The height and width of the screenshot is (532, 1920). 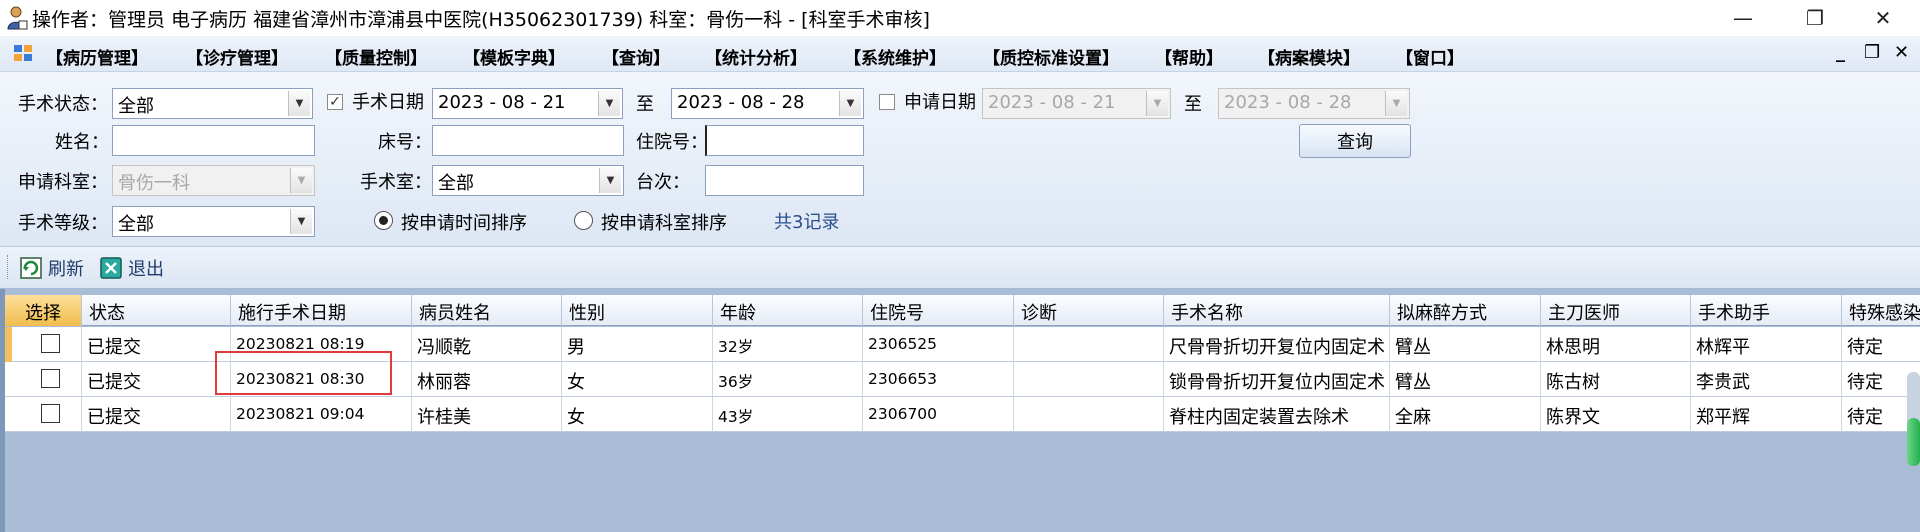 What do you see at coordinates (1840, 52) in the screenshot?
I see `mdi-minimize-button: _` at bounding box center [1840, 52].